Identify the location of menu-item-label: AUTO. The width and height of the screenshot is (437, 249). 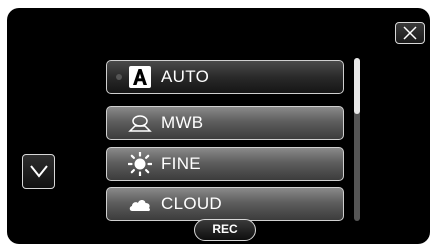
(185, 76).